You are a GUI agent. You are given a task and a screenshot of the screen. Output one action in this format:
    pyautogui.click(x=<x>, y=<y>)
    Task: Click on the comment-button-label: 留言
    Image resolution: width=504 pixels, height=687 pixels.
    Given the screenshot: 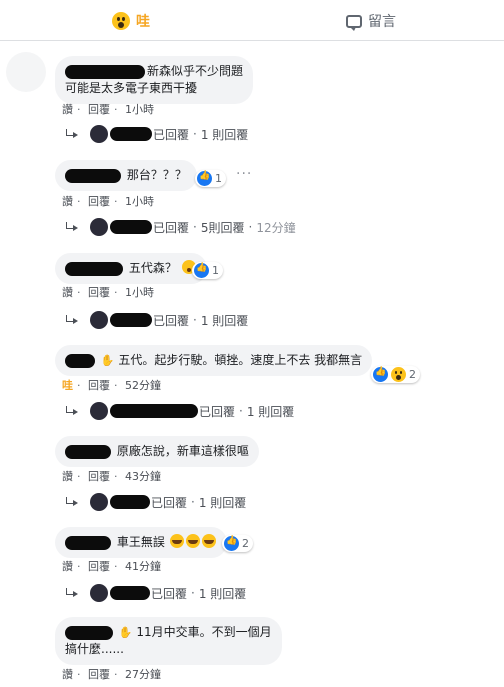 What is the action you would take?
    pyautogui.click(x=382, y=22)
    